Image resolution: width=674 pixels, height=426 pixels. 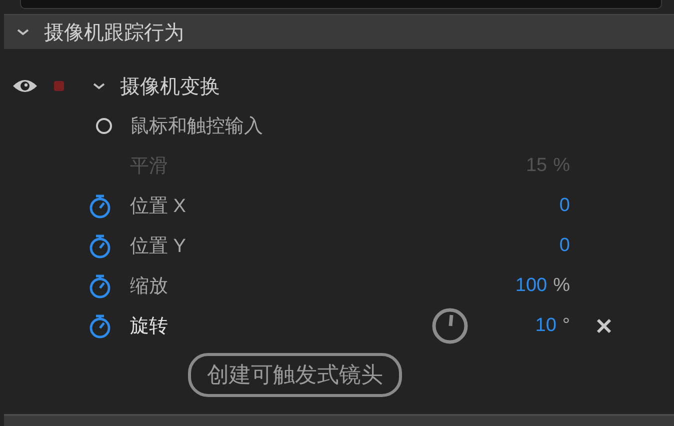 What do you see at coordinates (149, 287) in the screenshot?
I see `property-label: 缩放` at bounding box center [149, 287].